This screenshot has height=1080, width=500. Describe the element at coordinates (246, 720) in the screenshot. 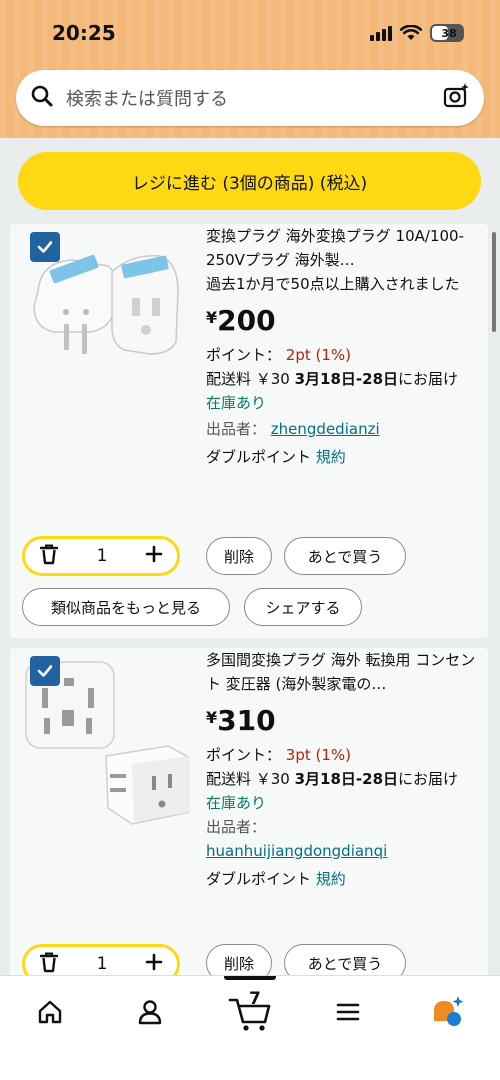

I see `price-value: 310` at that location.